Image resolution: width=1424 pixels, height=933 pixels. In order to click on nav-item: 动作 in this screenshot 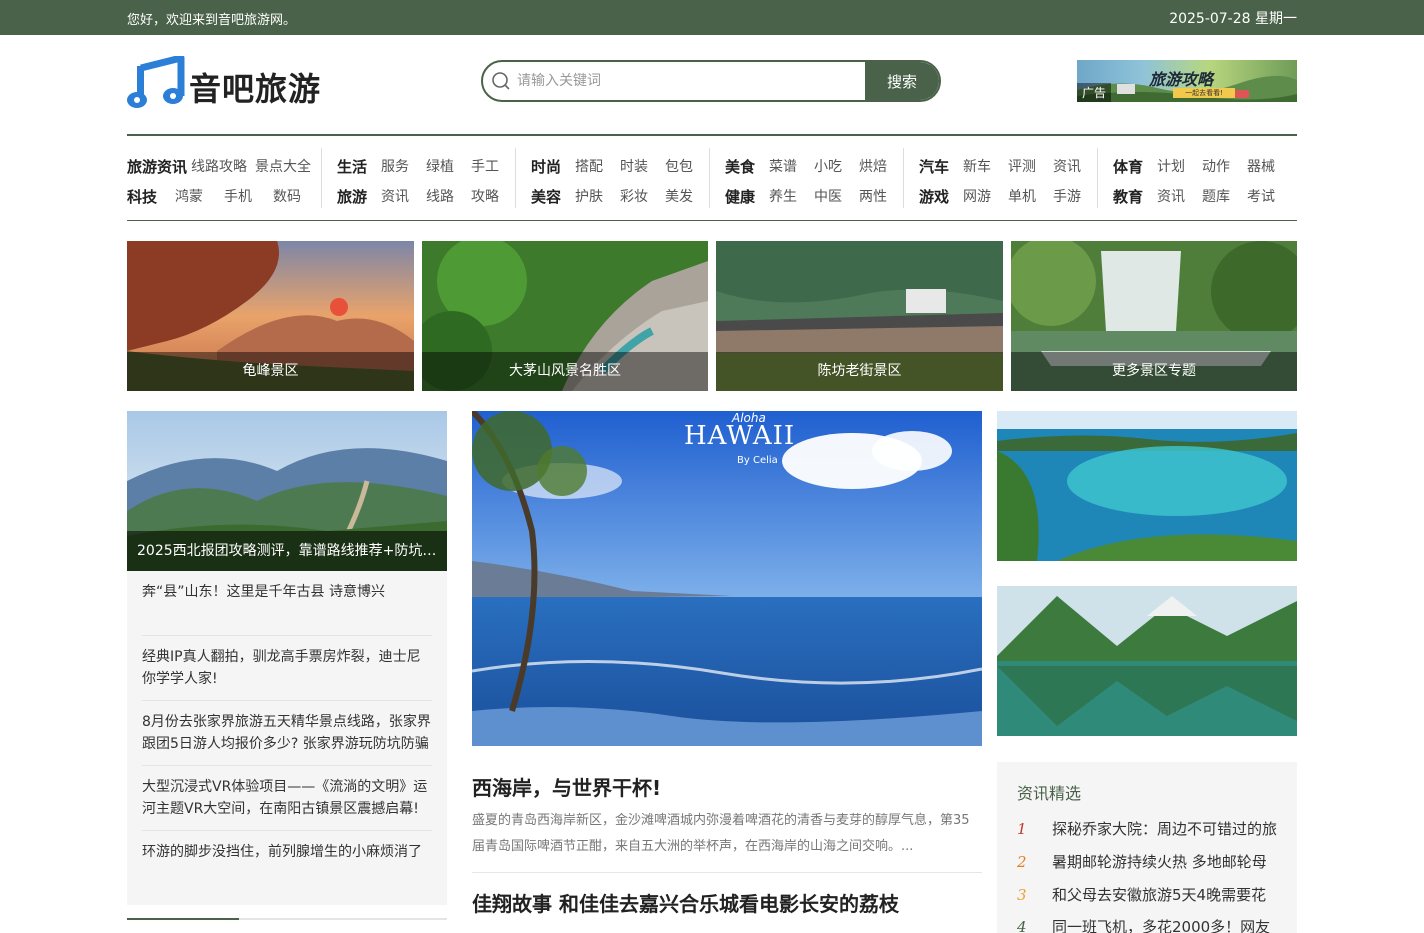, I will do `click(1216, 166)`.